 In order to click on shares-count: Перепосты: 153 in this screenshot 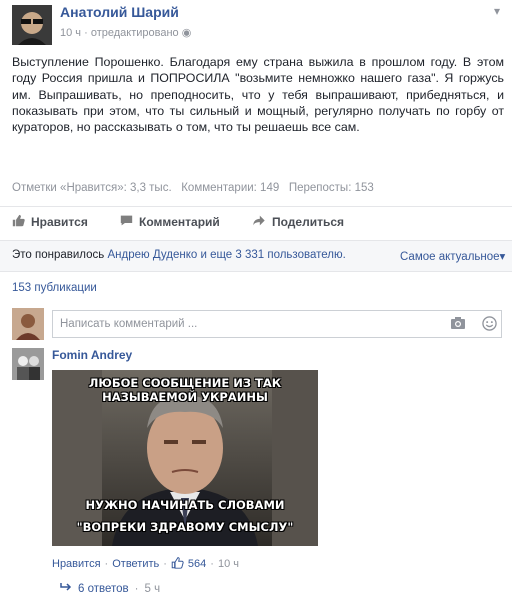, I will do `click(331, 188)`.